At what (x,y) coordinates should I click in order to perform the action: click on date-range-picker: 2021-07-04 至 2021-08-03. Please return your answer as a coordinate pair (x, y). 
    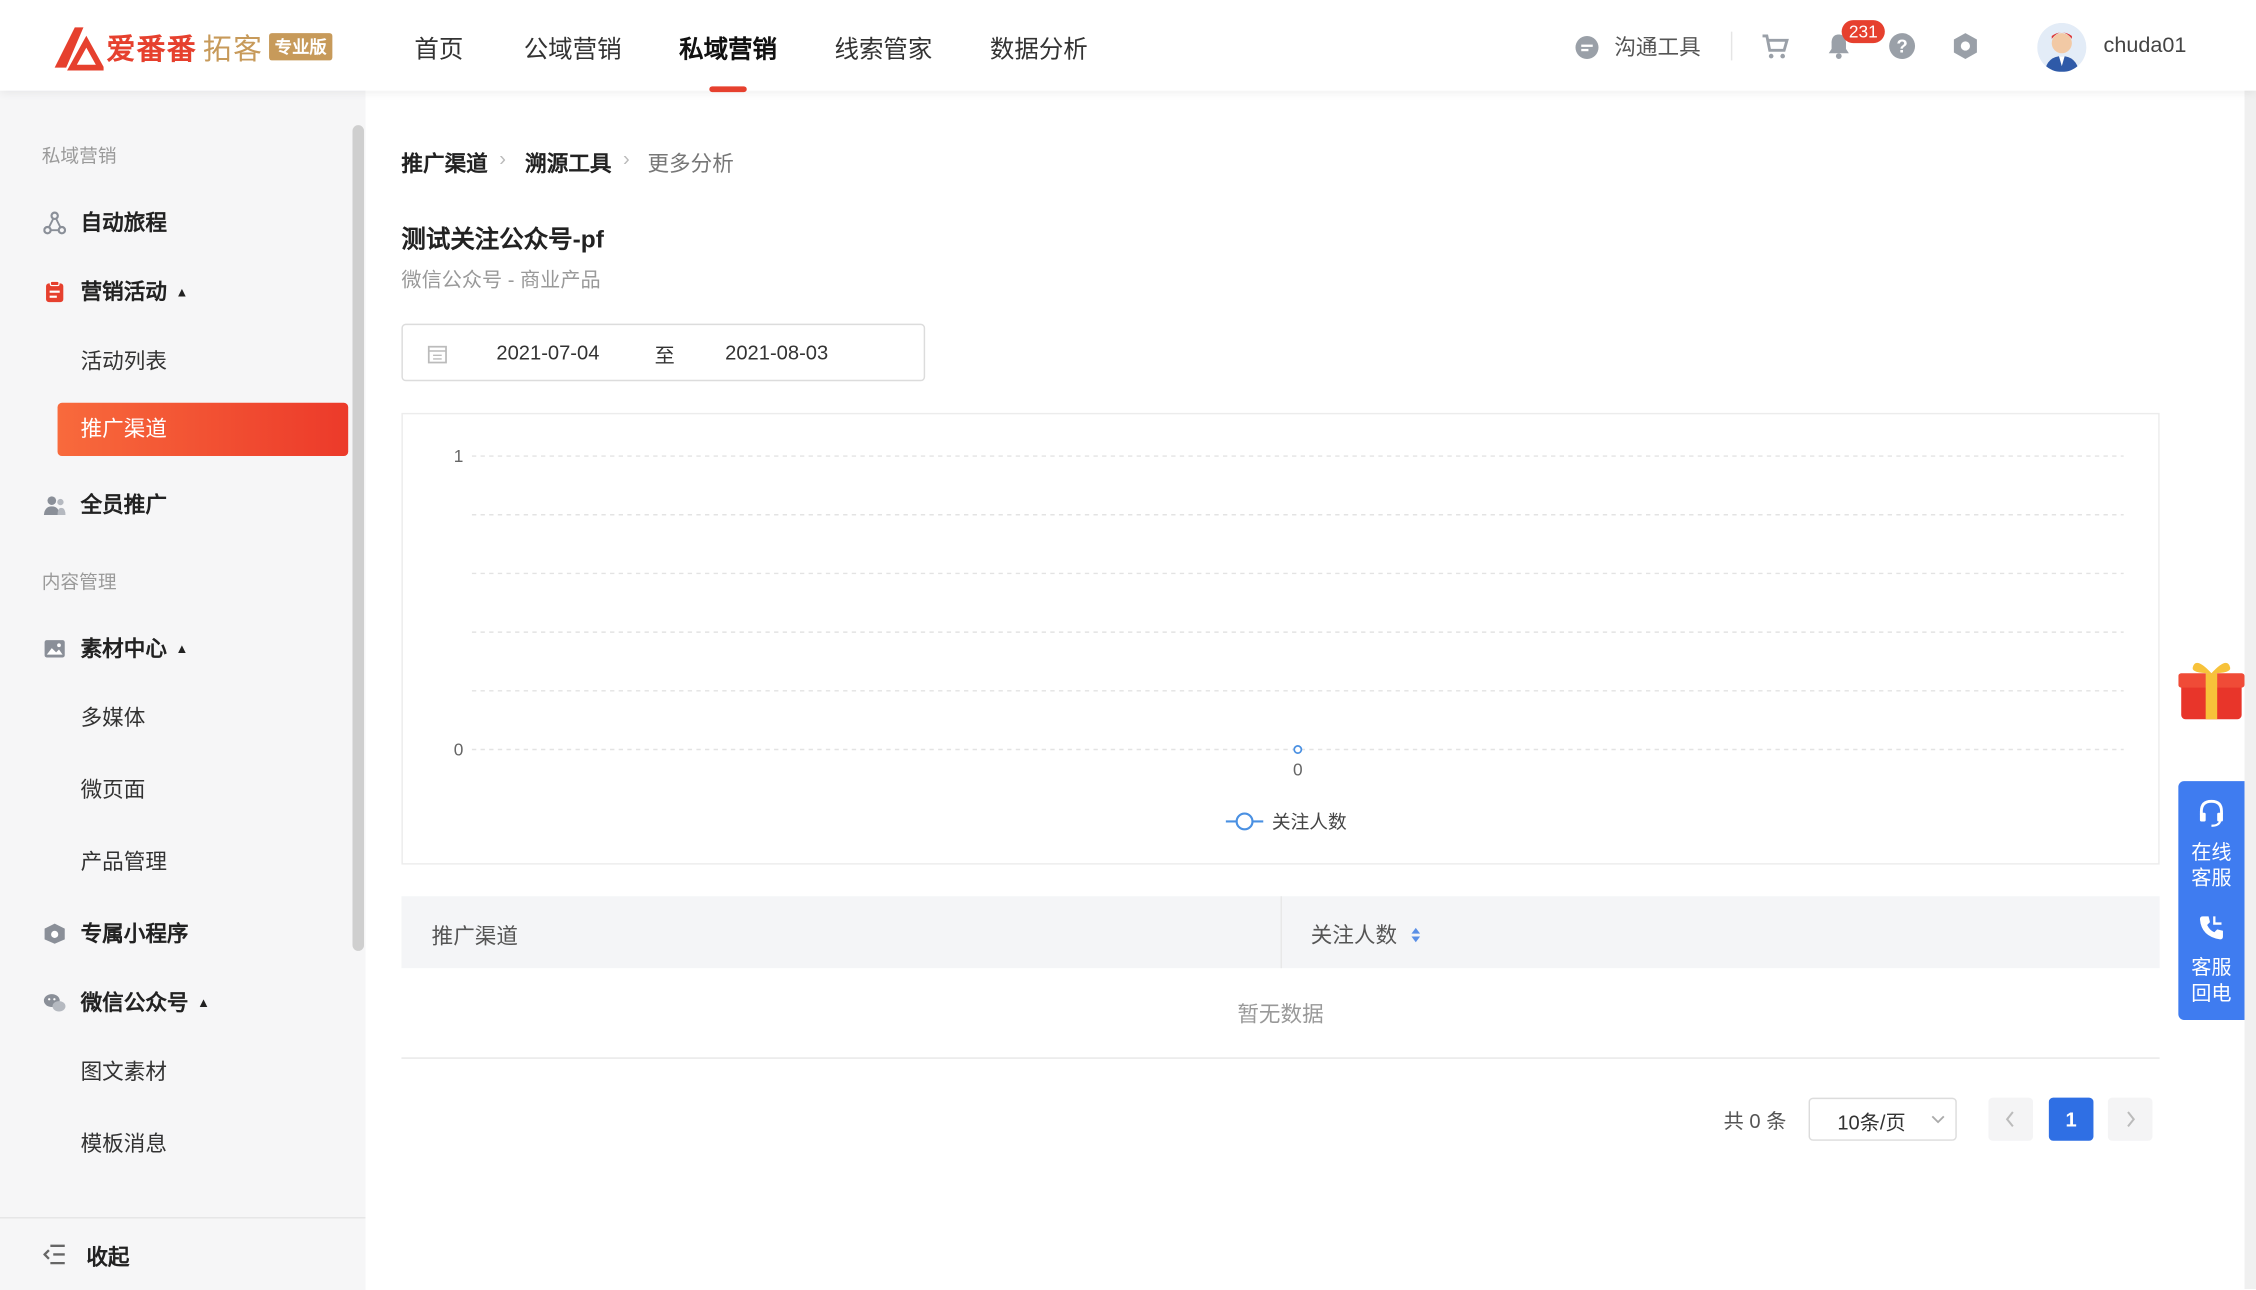
    Looking at the image, I should click on (663, 352).